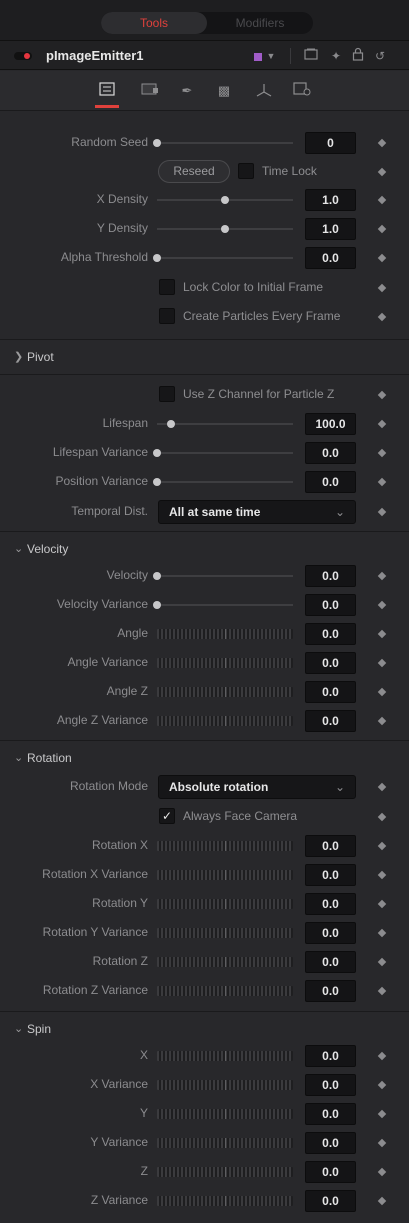 The image size is (409, 1223). What do you see at coordinates (258, 56) in the screenshot?
I see `color-swatch-icon` at bounding box center [258, 56].